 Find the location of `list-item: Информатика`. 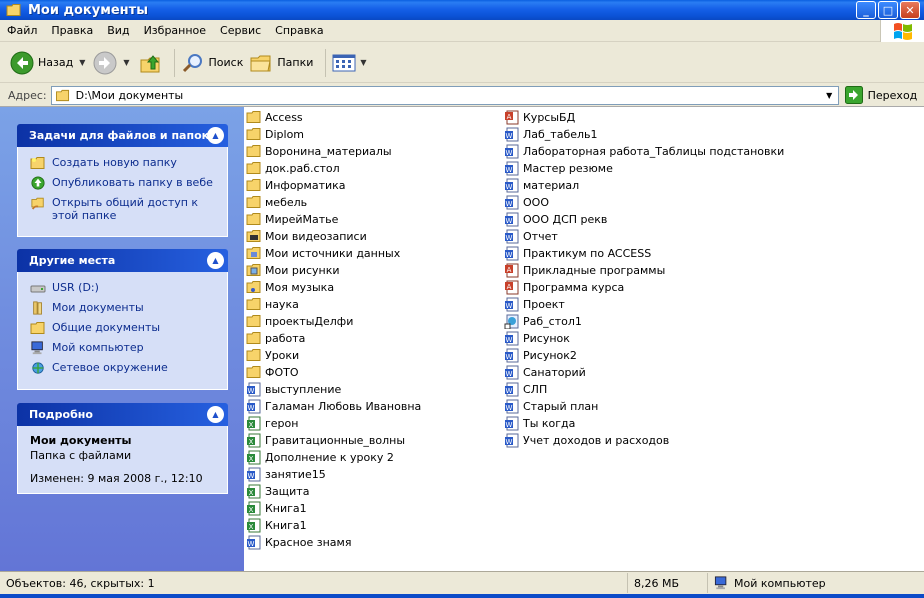

list-item: Информатика is located at coordinates (333, 185).